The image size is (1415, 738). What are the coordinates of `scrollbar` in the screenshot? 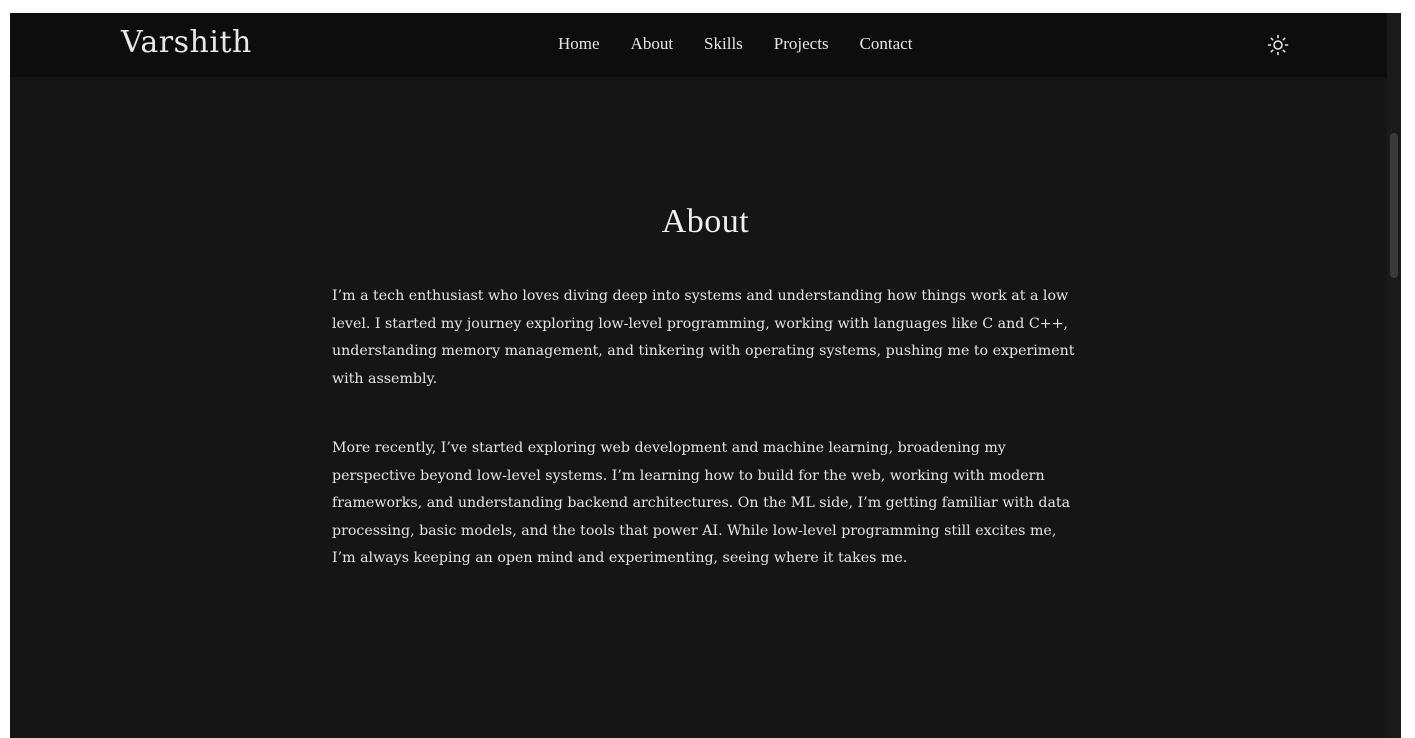 It's located at (1394, 375).